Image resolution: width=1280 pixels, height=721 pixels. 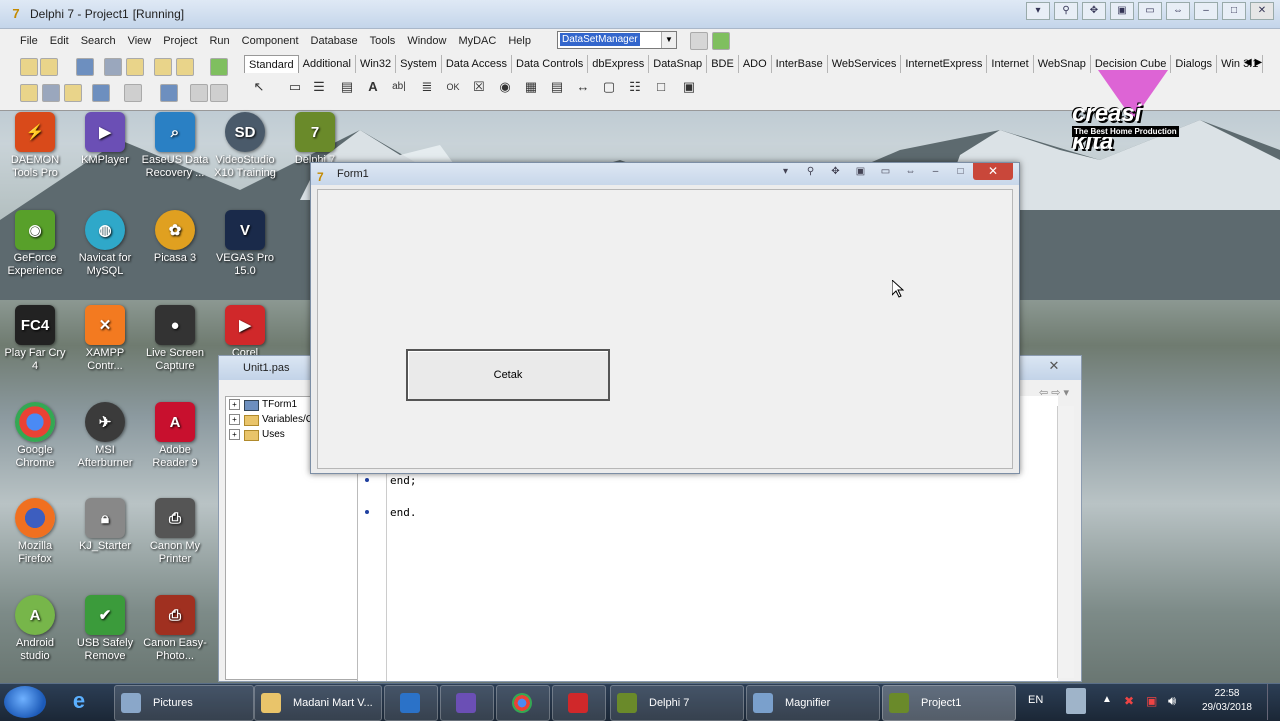 What do you see at coordinates (755, 64) in the screenshot?
I see `tab-ado: ADO` at bounding box center [755, 64].